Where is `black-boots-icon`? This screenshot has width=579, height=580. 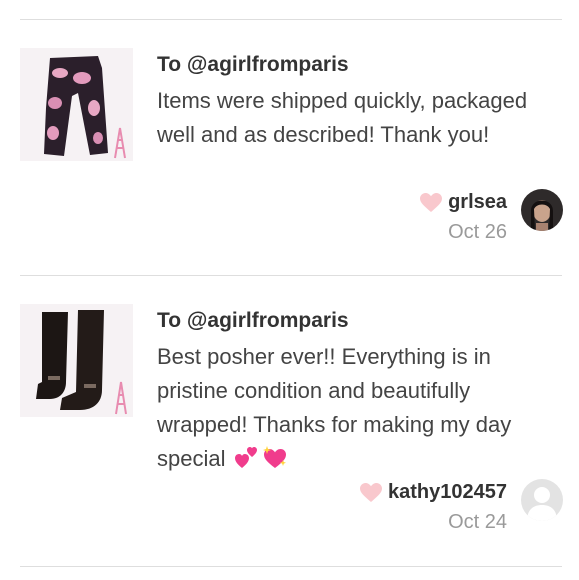 black-boots-icon is located at coordinates (76, 360).